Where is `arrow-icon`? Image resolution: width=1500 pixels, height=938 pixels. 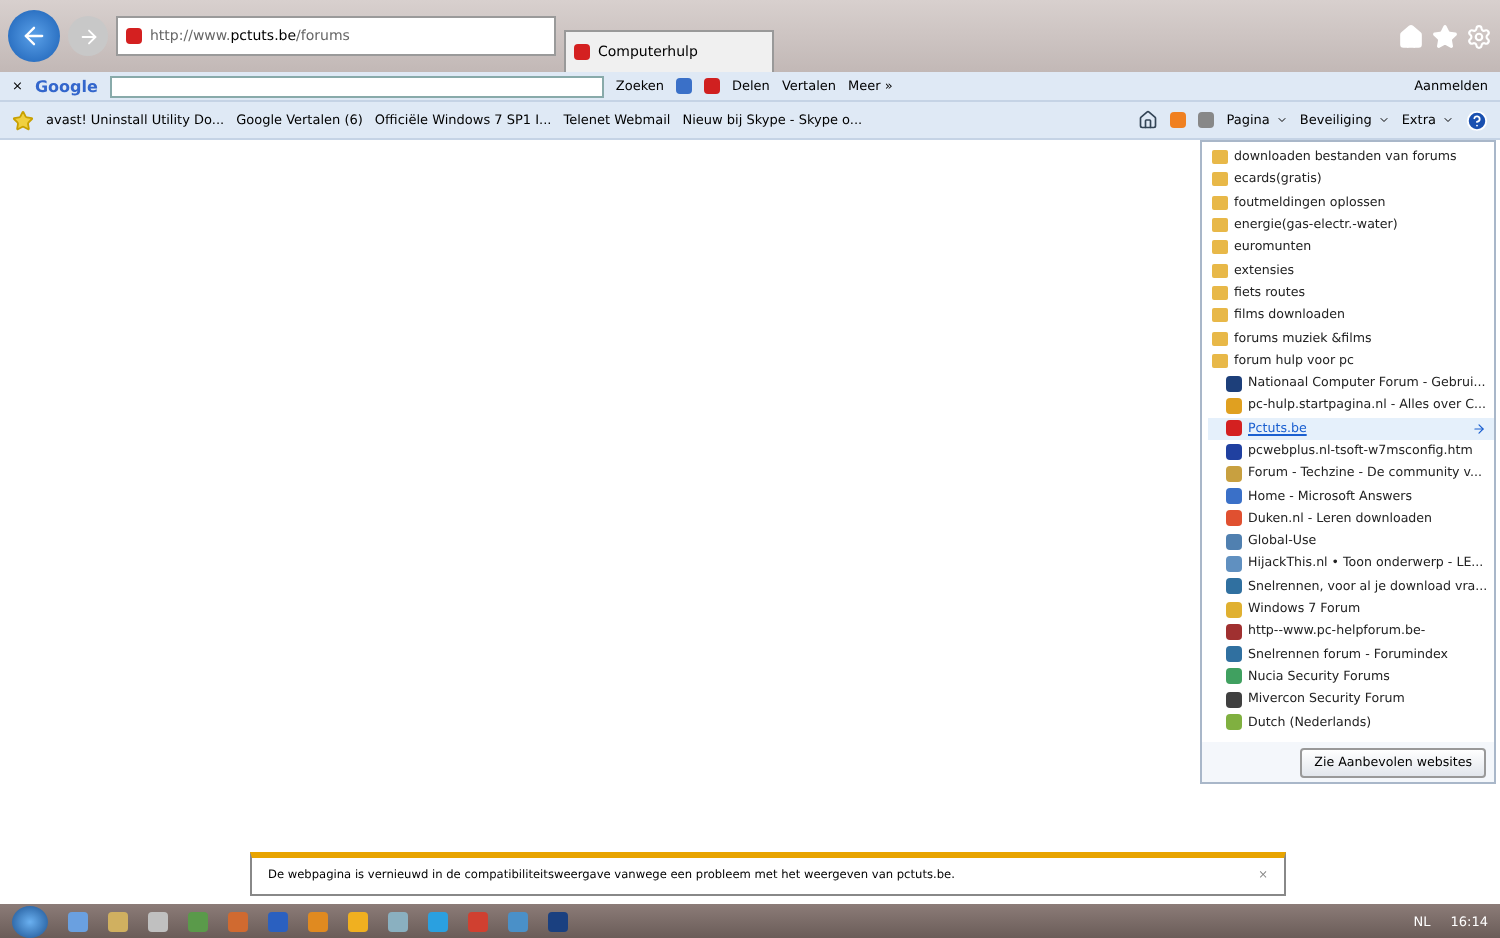
arrow-icon is located at coordinates (1478, 428).